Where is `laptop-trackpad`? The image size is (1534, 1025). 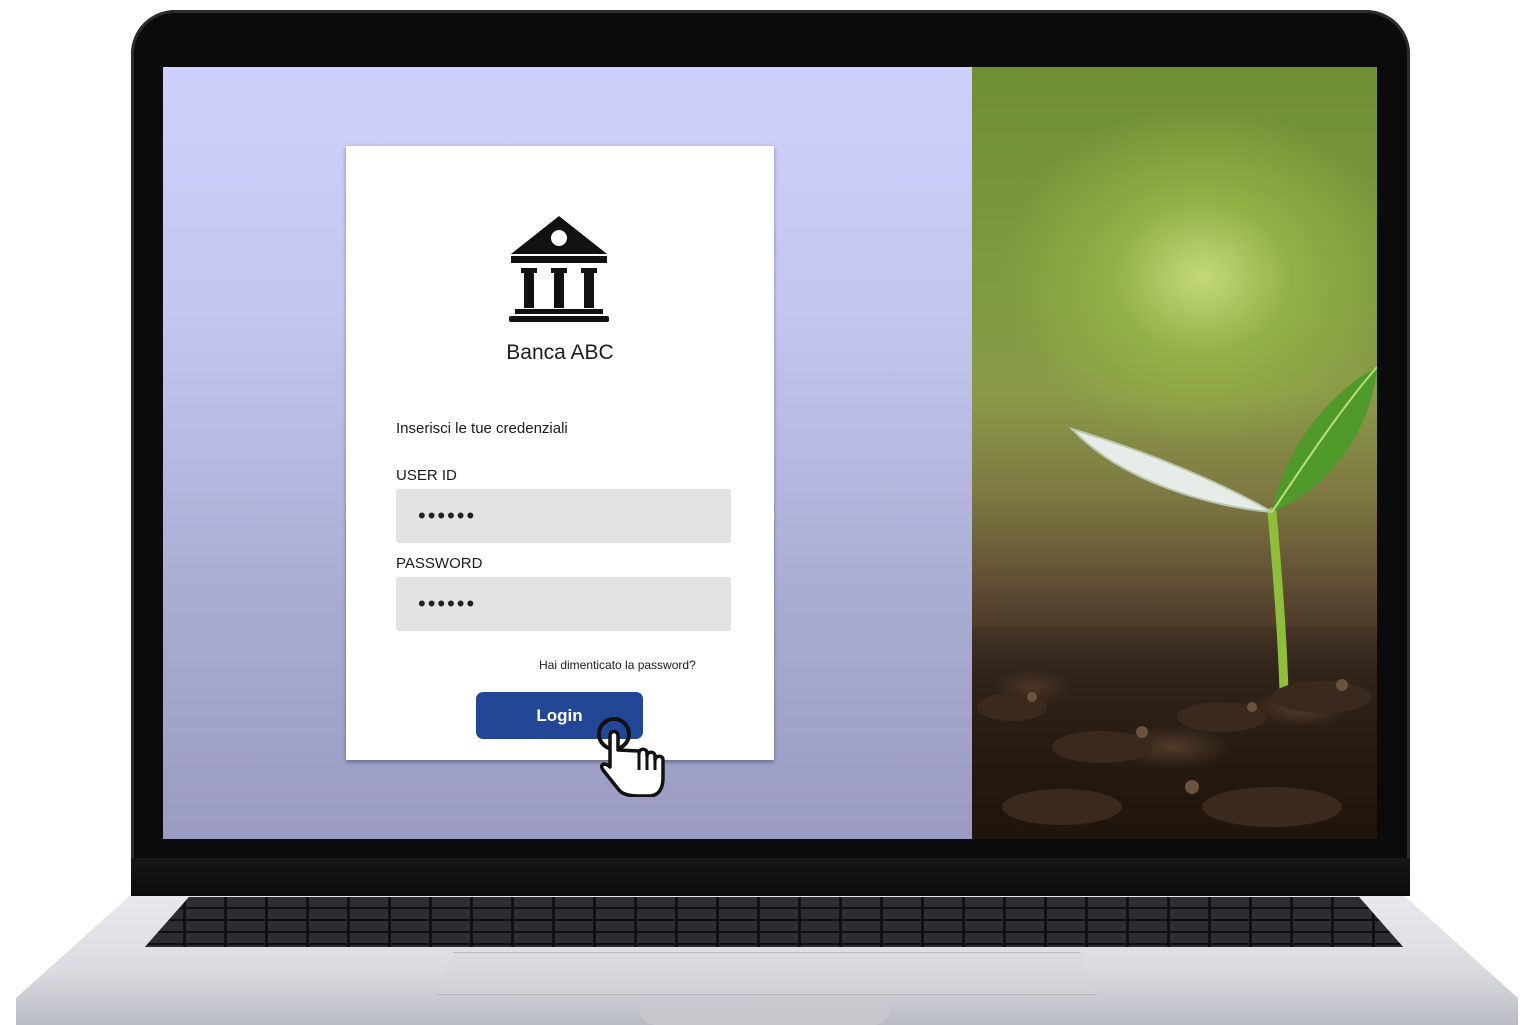
laptop-trackpad is located at coordinates (767, 973).